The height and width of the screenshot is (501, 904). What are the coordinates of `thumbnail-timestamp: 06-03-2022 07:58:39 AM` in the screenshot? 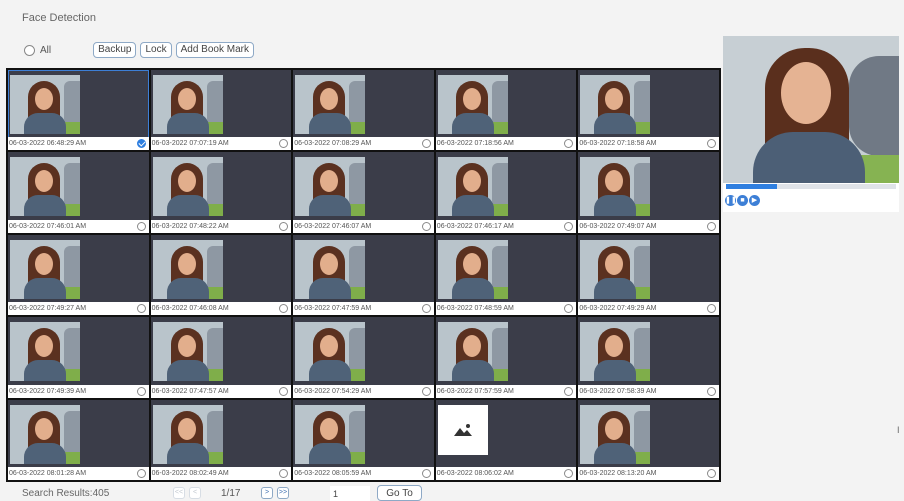 It's located at (618, 391).